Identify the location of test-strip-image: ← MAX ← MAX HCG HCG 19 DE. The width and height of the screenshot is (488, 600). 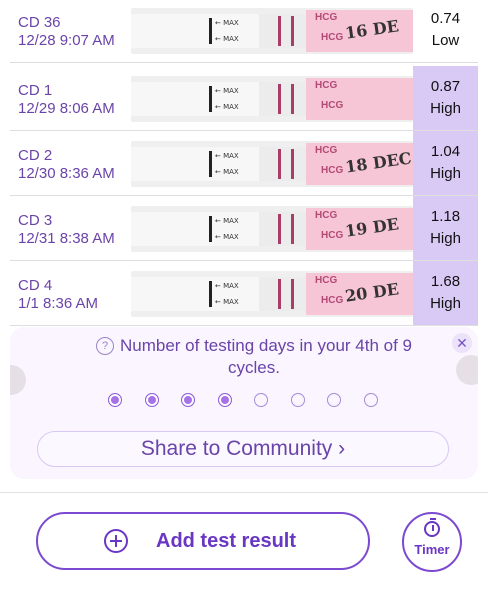
(272, 229).